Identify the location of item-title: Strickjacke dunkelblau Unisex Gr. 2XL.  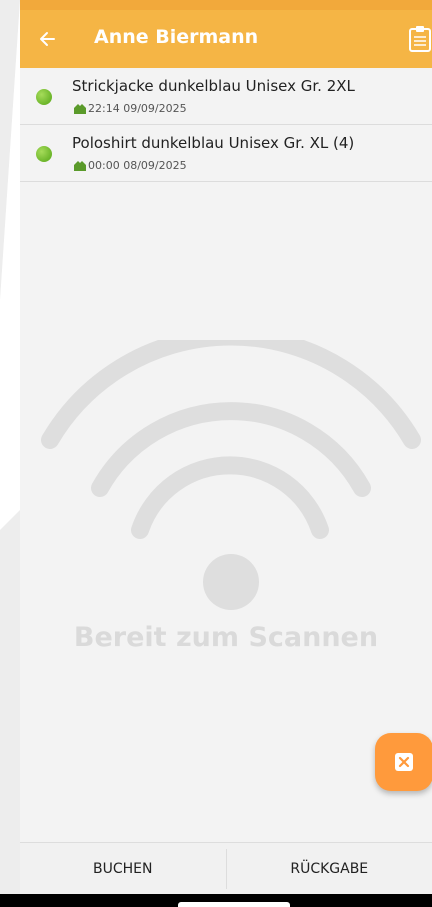
(213, 86).